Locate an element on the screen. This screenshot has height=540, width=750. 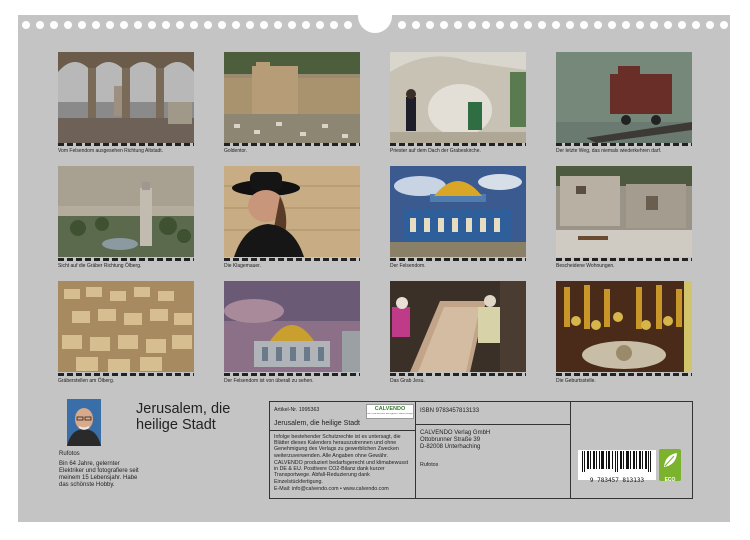
eco-label: ECO is located at coordinates (670, 480).